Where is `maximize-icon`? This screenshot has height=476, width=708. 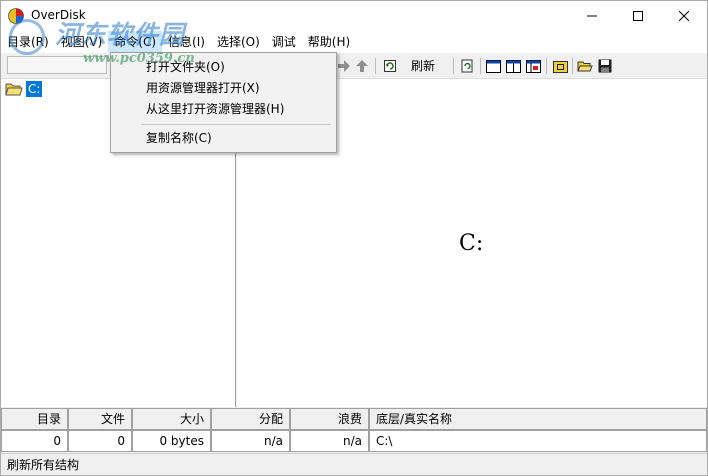
maximize-icon is located at coordinates (638, 16).